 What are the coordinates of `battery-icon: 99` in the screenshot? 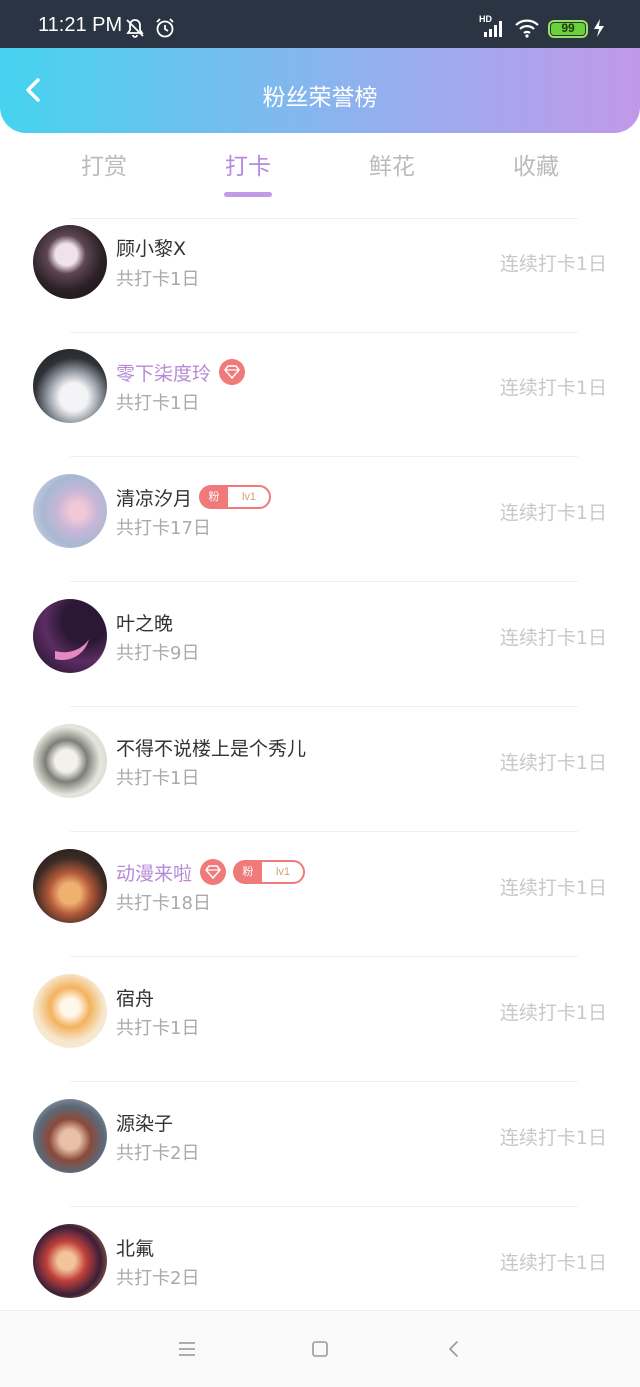 It's located at (568, 29).